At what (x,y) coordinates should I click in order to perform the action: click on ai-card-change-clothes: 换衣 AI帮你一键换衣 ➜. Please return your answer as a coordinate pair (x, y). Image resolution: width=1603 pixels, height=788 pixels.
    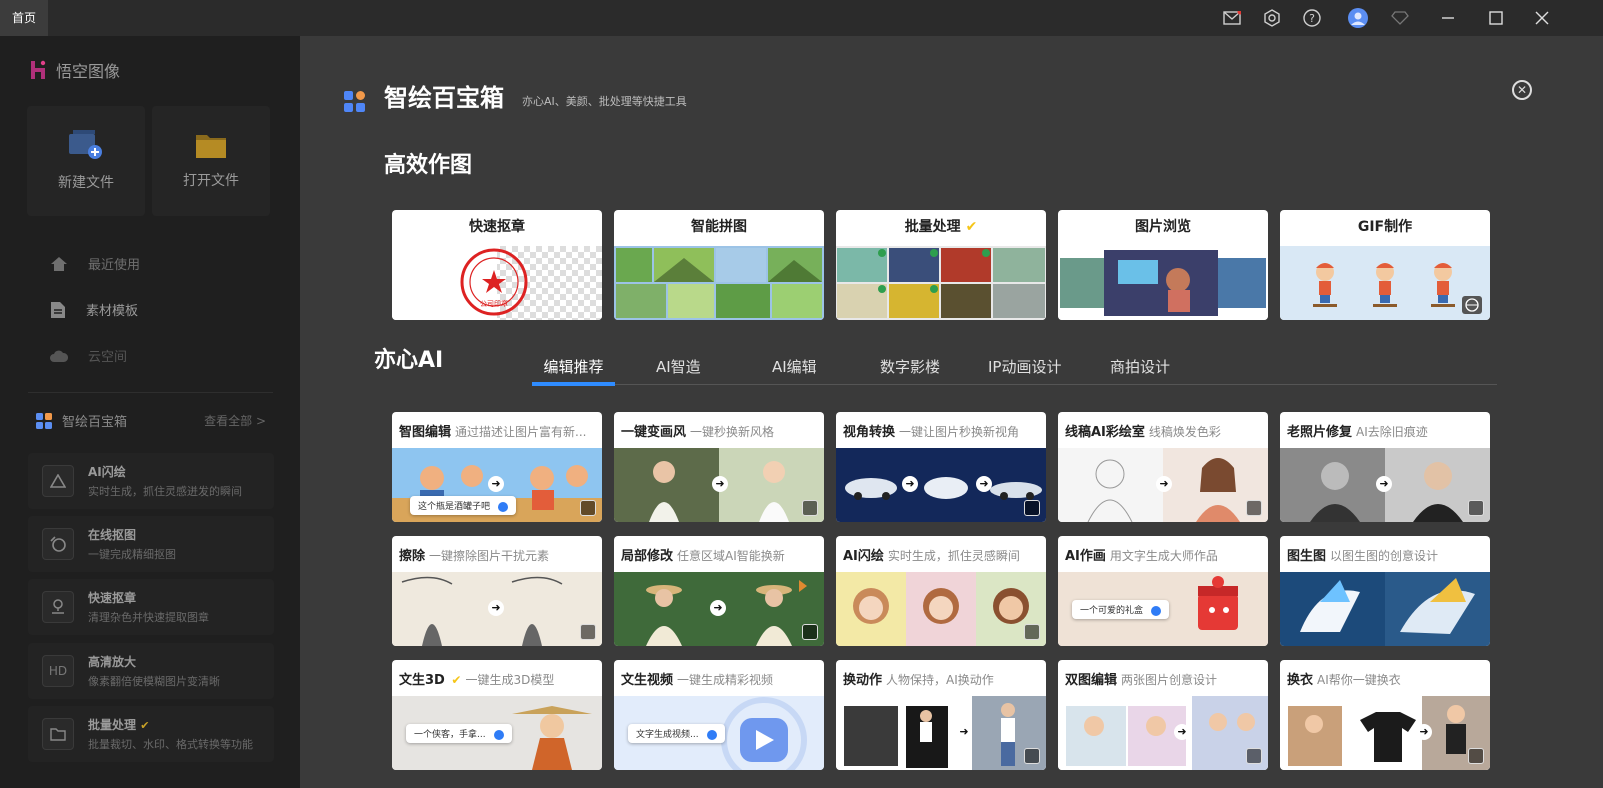
    Looking at the image, I should click on (1385, 715).